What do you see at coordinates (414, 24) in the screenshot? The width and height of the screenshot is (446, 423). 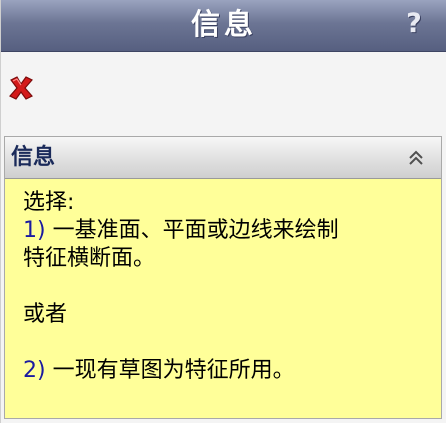 I see `help-icon: ?` at bounding box center [414, 24].